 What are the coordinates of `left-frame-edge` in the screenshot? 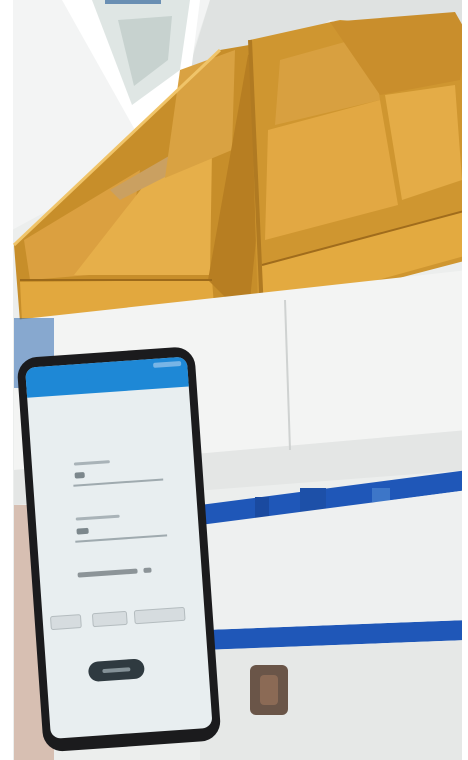 It's located at (6, 380).